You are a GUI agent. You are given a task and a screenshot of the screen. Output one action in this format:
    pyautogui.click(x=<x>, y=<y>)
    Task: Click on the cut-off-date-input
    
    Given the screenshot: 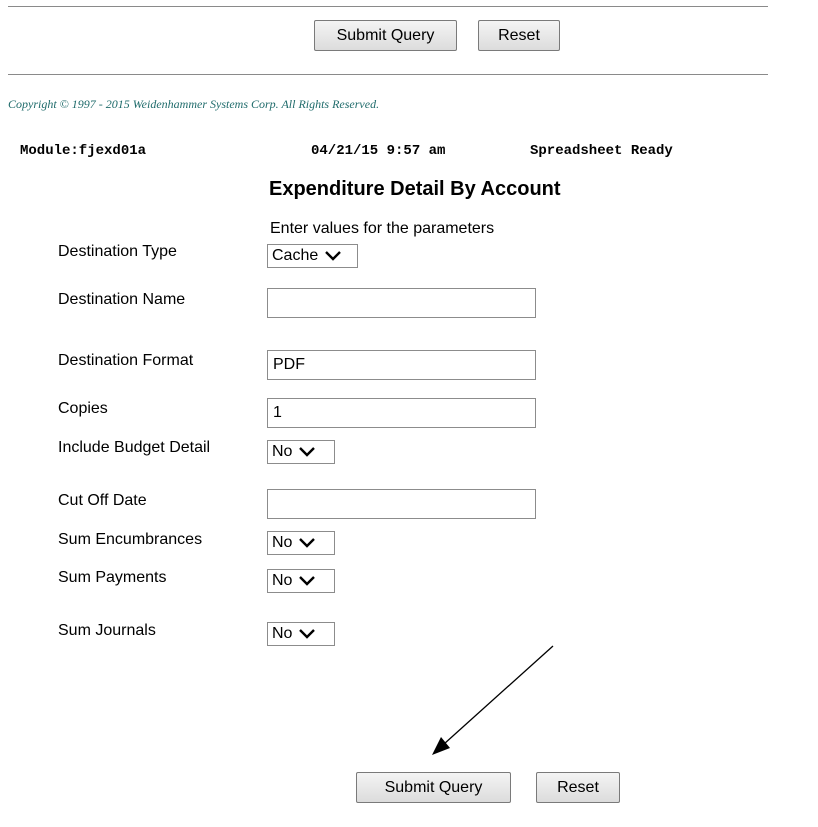 What is the action you would take?
    pyautogui.click(x=401, y=504)
    